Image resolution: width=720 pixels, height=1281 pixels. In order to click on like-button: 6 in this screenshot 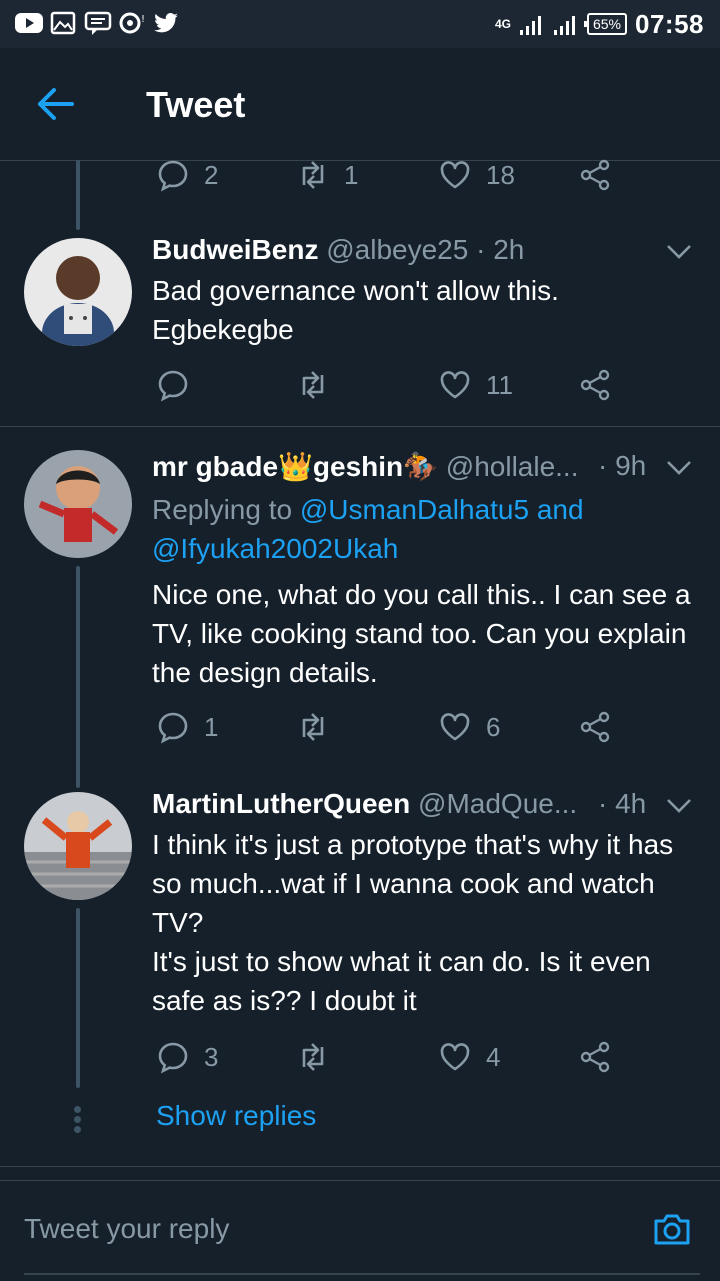, I will do `click(469, 727)`.